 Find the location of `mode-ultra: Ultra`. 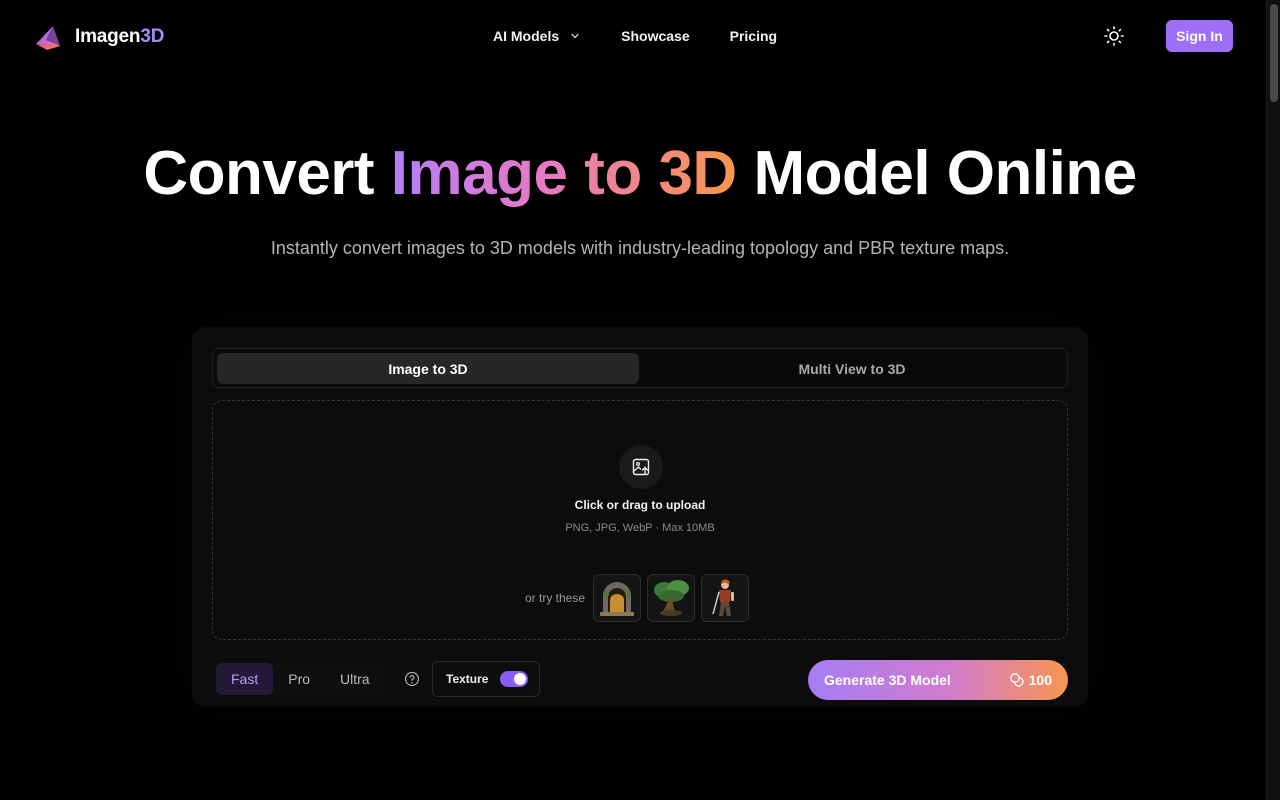

mode-ultra: Ultra is located at coordinates (355, 679).